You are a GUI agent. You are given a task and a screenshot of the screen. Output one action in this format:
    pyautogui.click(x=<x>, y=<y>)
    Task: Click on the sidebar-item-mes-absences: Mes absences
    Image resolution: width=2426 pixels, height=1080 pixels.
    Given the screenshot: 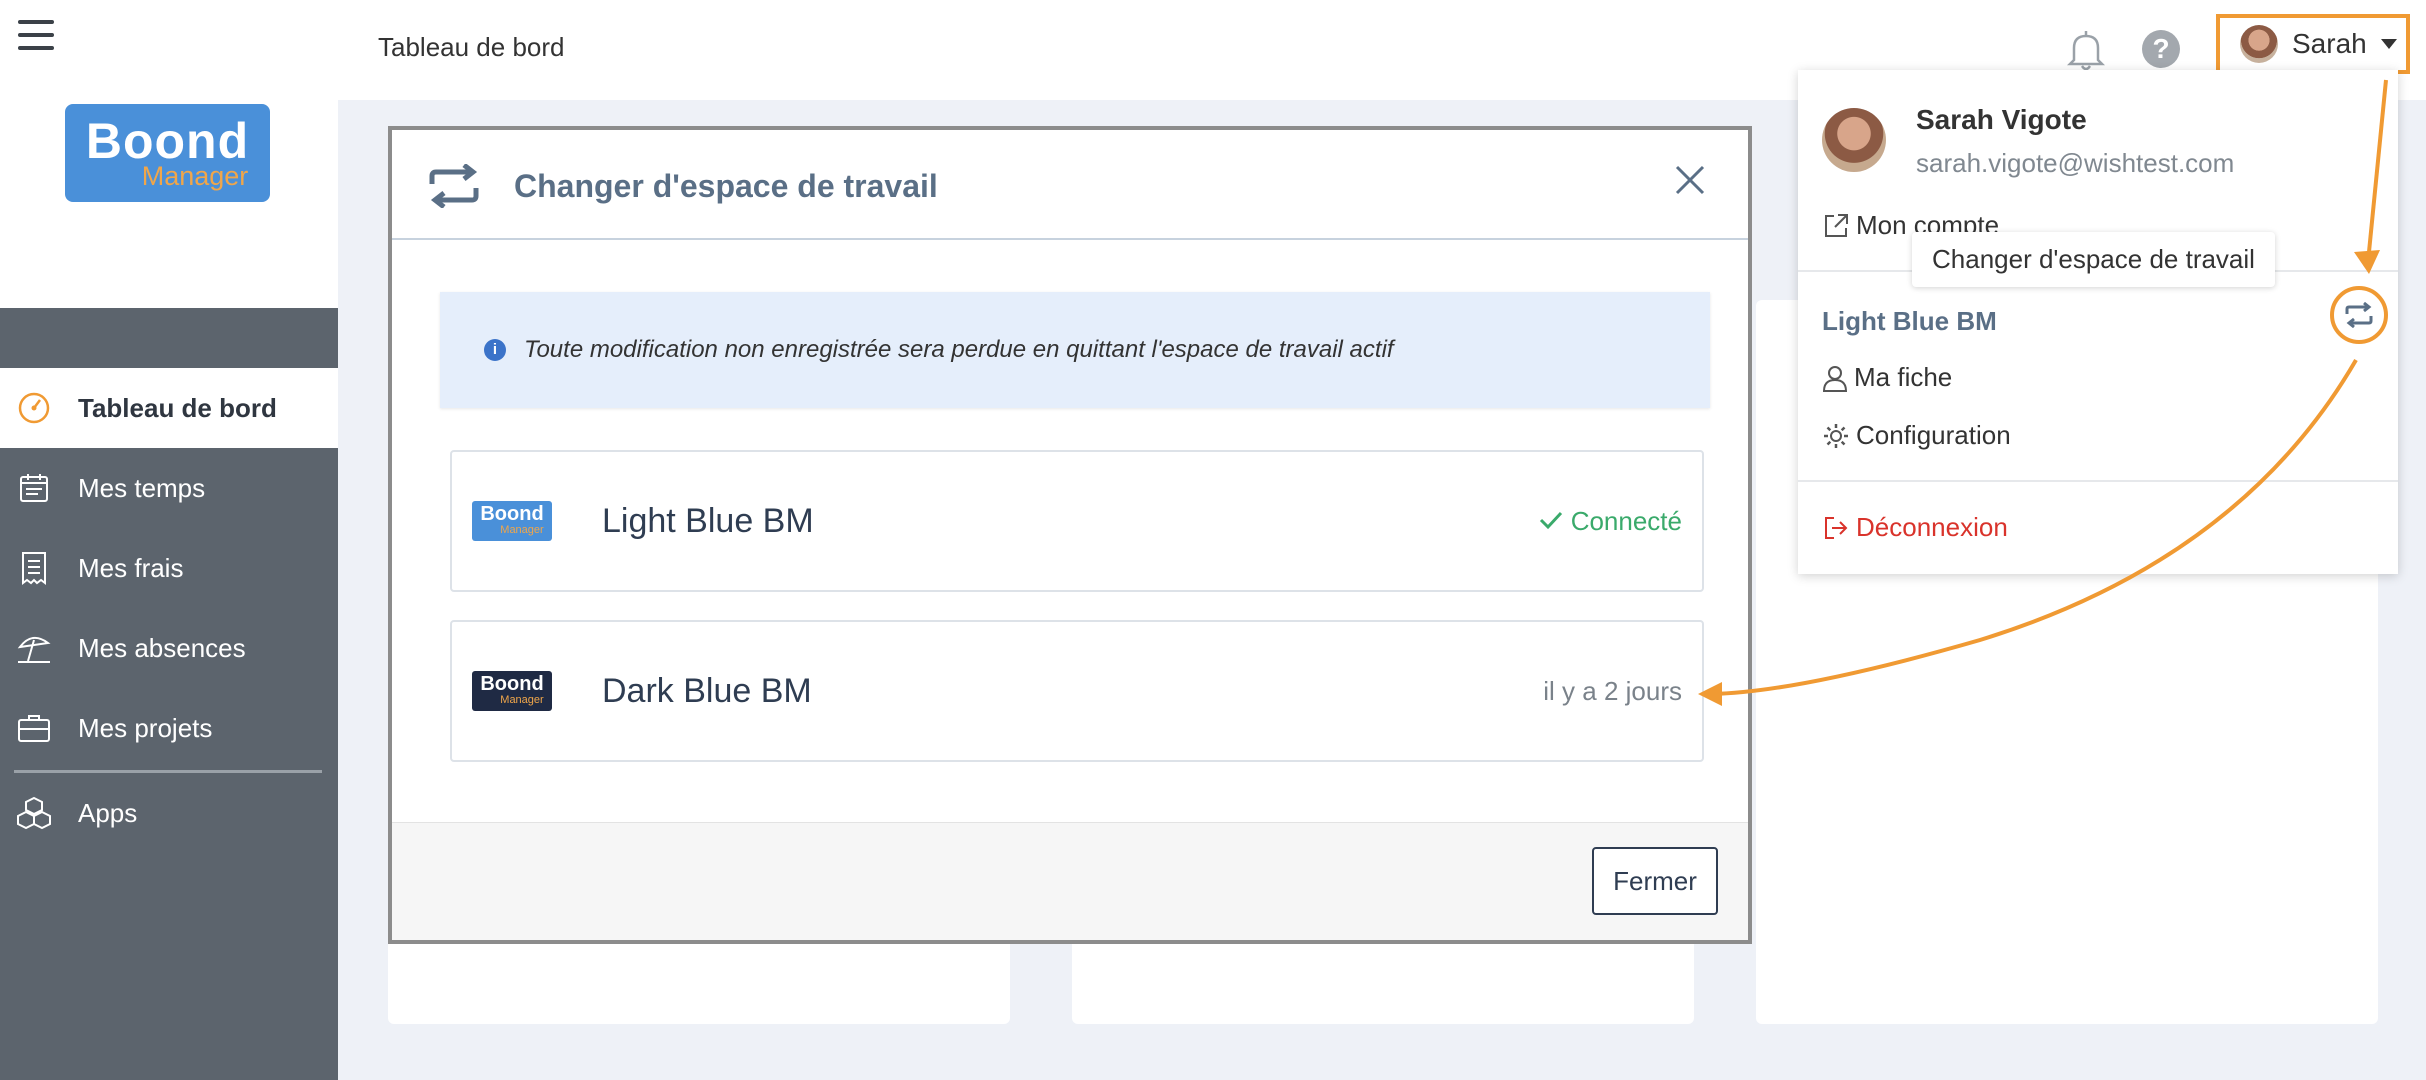 What is the action you would take?
    pyautogui.click(x=169, y=648)
    